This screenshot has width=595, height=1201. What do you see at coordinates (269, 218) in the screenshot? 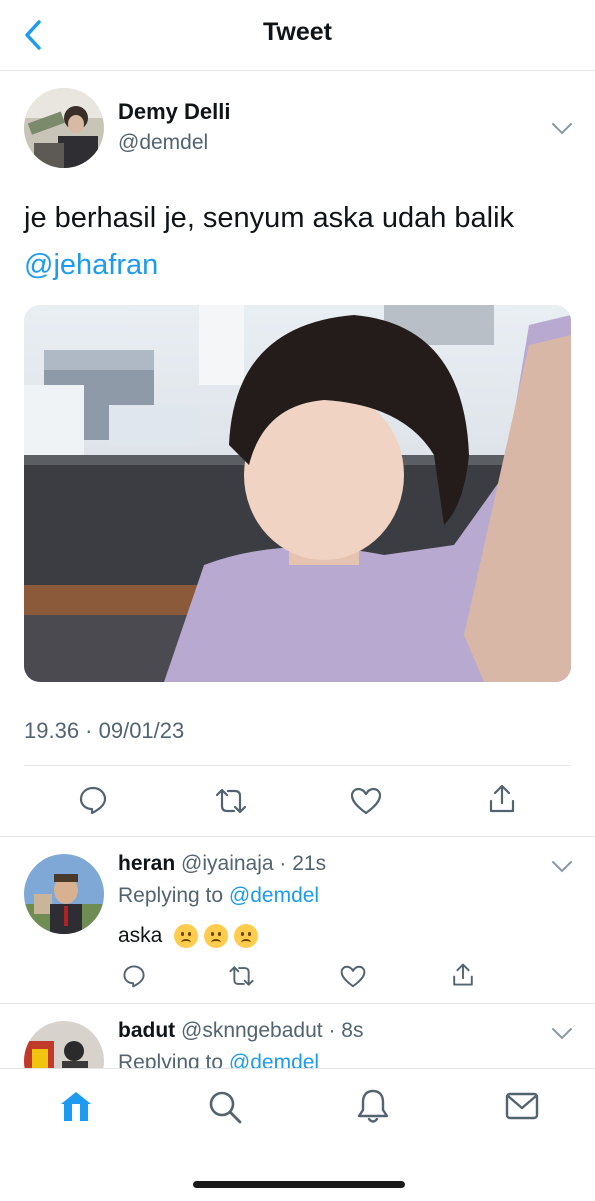
I see `tweet-body: je berhasil je, senyum aska udah balik` at bounding box center [269, 218].